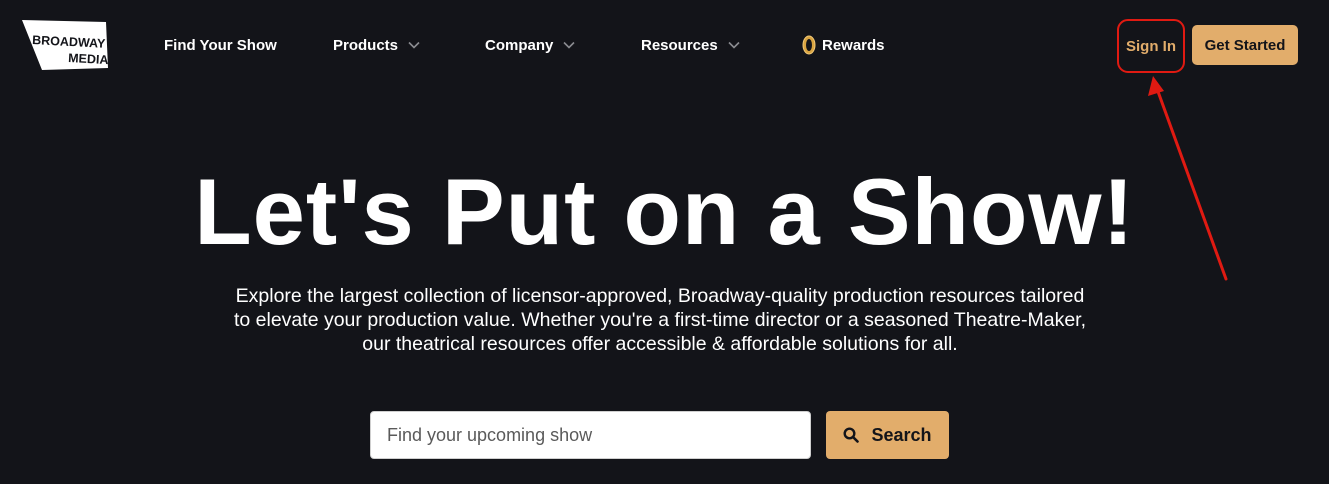  I want to click on nav-company-label: Company, so click(519, 45).